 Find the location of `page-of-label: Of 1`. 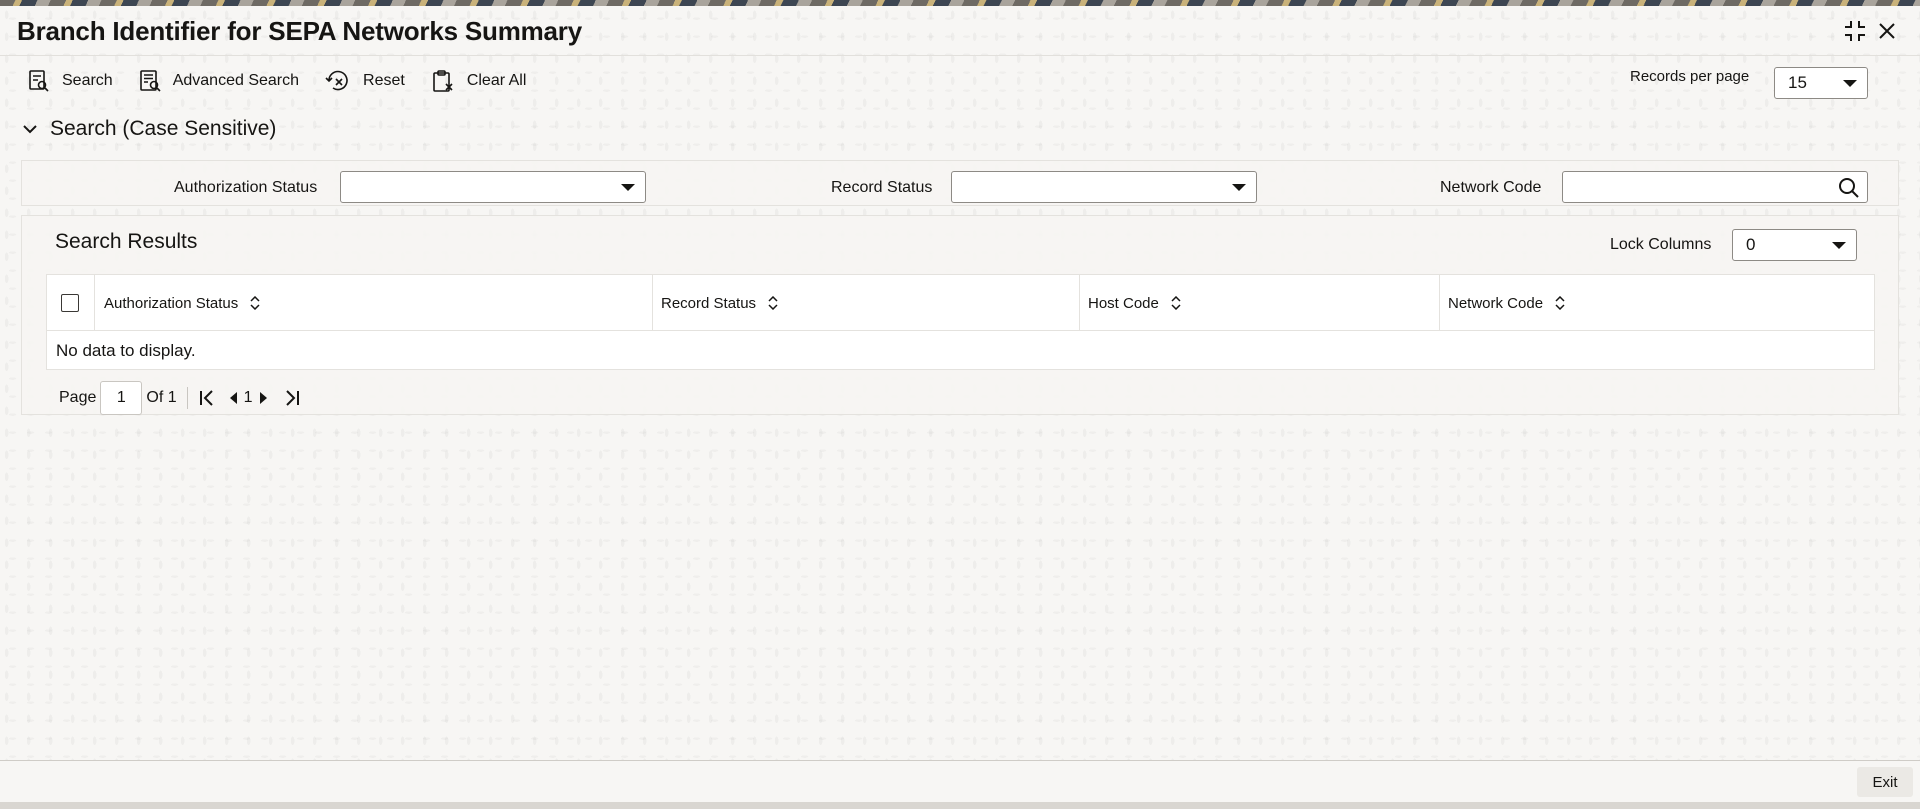

page-of-label: Of 1 is located at coordinates (161, 397).